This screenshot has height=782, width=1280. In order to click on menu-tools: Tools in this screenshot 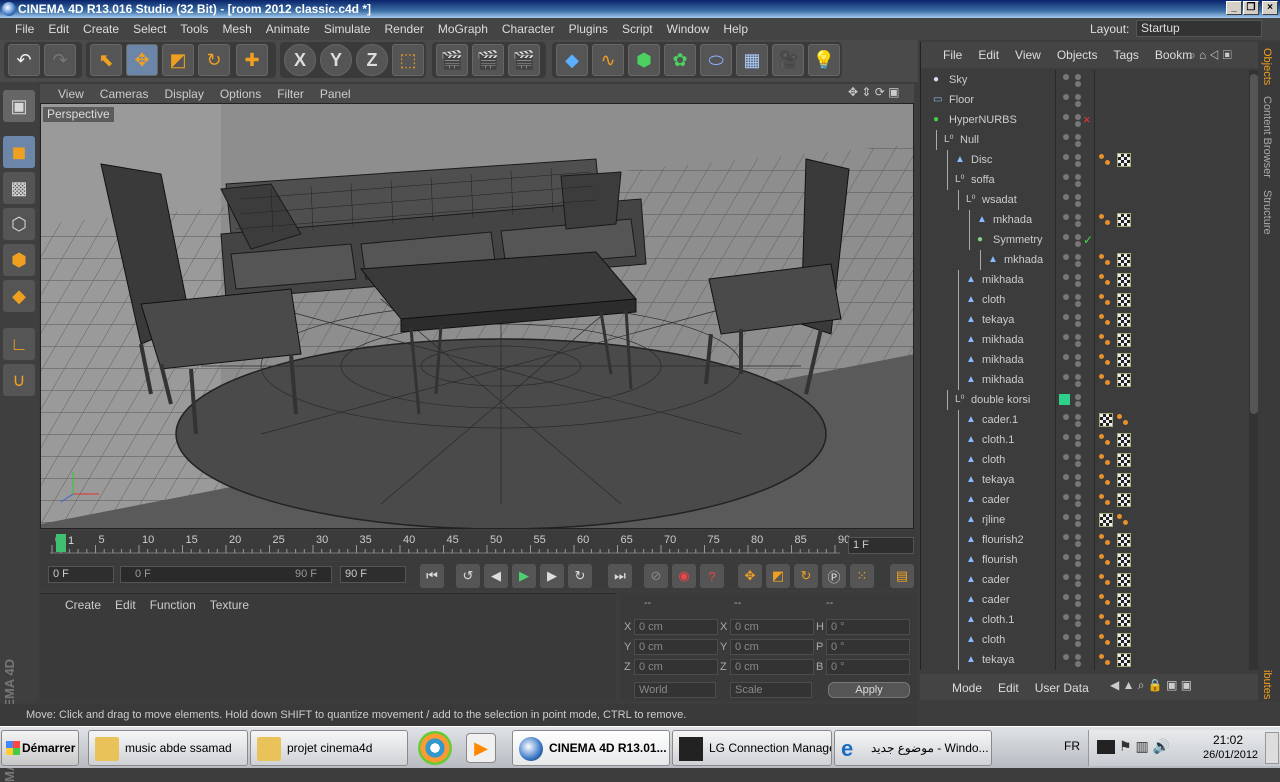, I will do `click(194, 29)`.